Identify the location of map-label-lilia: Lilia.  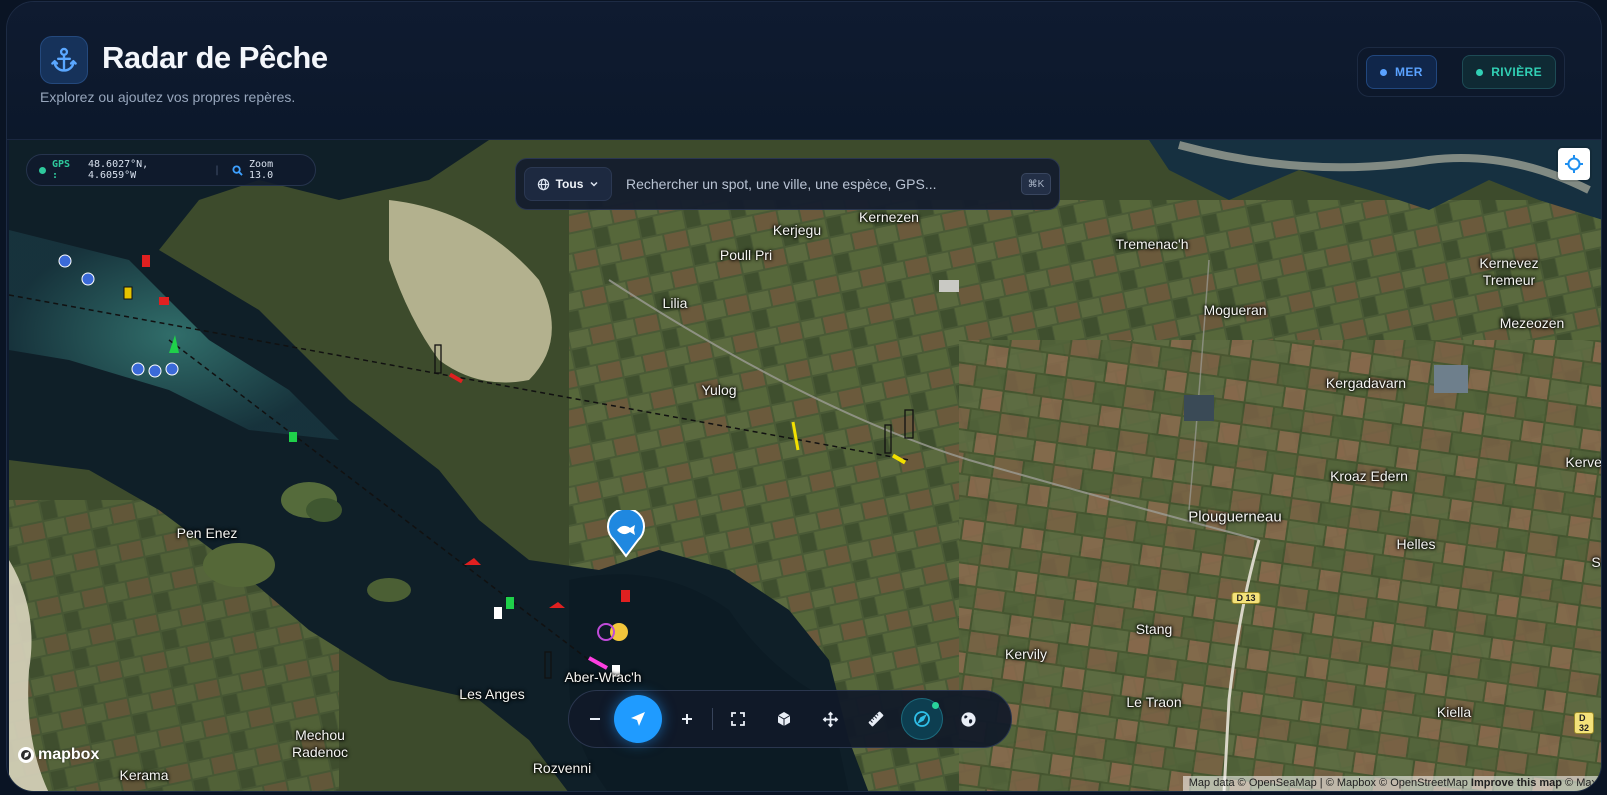
(675, 303).